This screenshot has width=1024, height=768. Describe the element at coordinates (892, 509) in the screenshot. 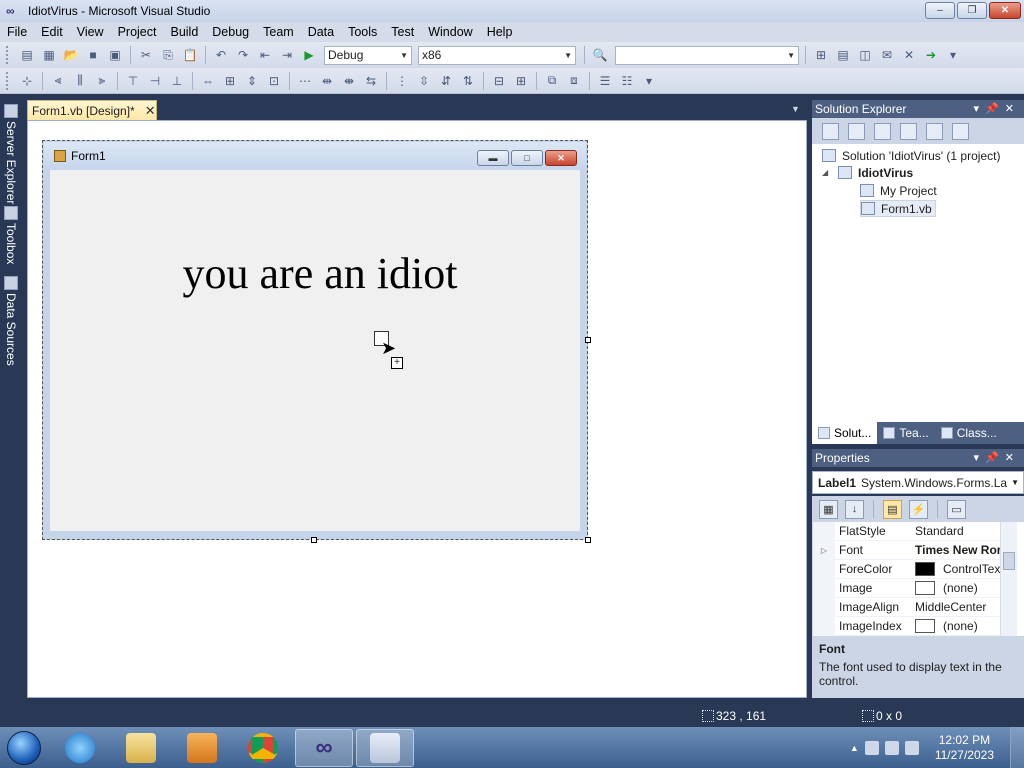

I see `properties-view-icon: ▤` at that location.